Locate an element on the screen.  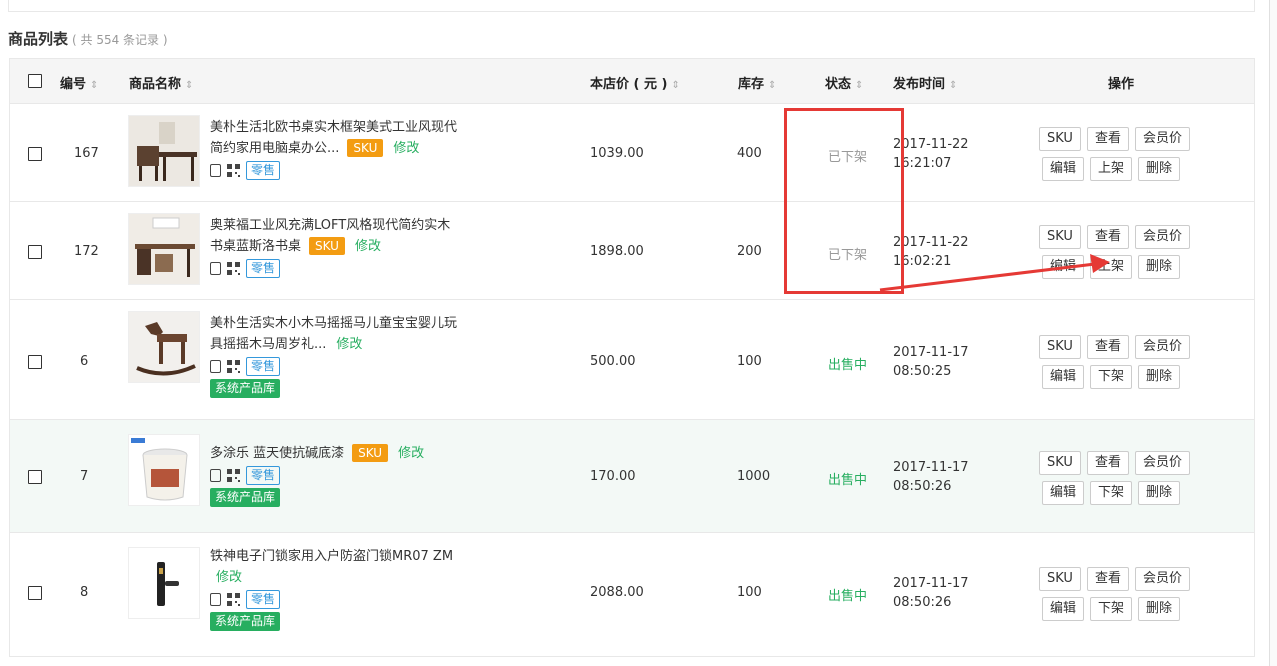
header-time: 发布时间 ⇕ is located at coordinates (925, 82).